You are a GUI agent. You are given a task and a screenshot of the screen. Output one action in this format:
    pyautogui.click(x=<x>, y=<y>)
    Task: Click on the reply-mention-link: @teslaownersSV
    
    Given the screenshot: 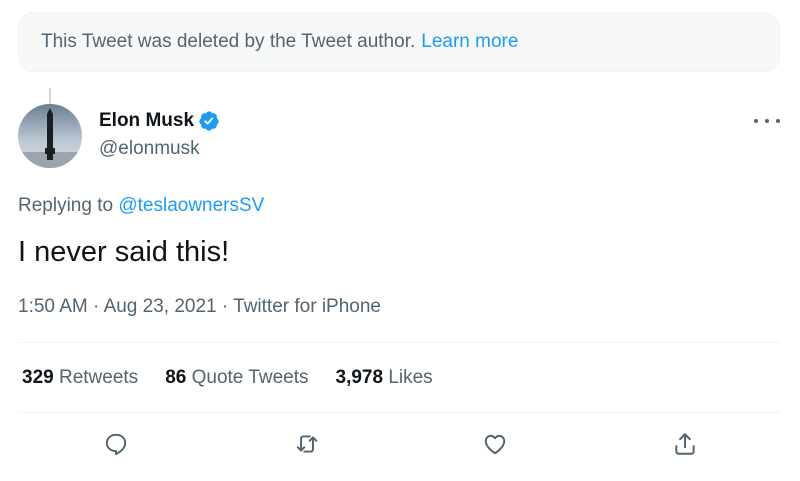 What is the action you would take?
    pyautogui.click(x=191, y=205)
    